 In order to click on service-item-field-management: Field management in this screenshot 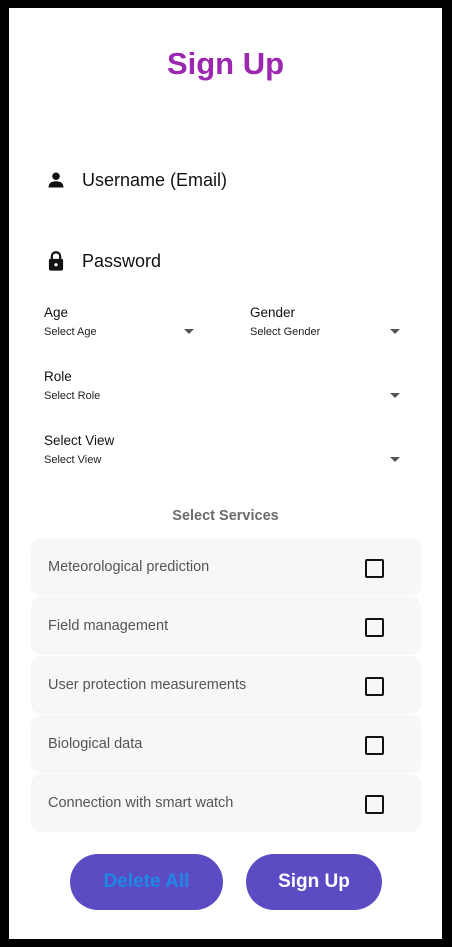, I will do `click(226, 626)`.